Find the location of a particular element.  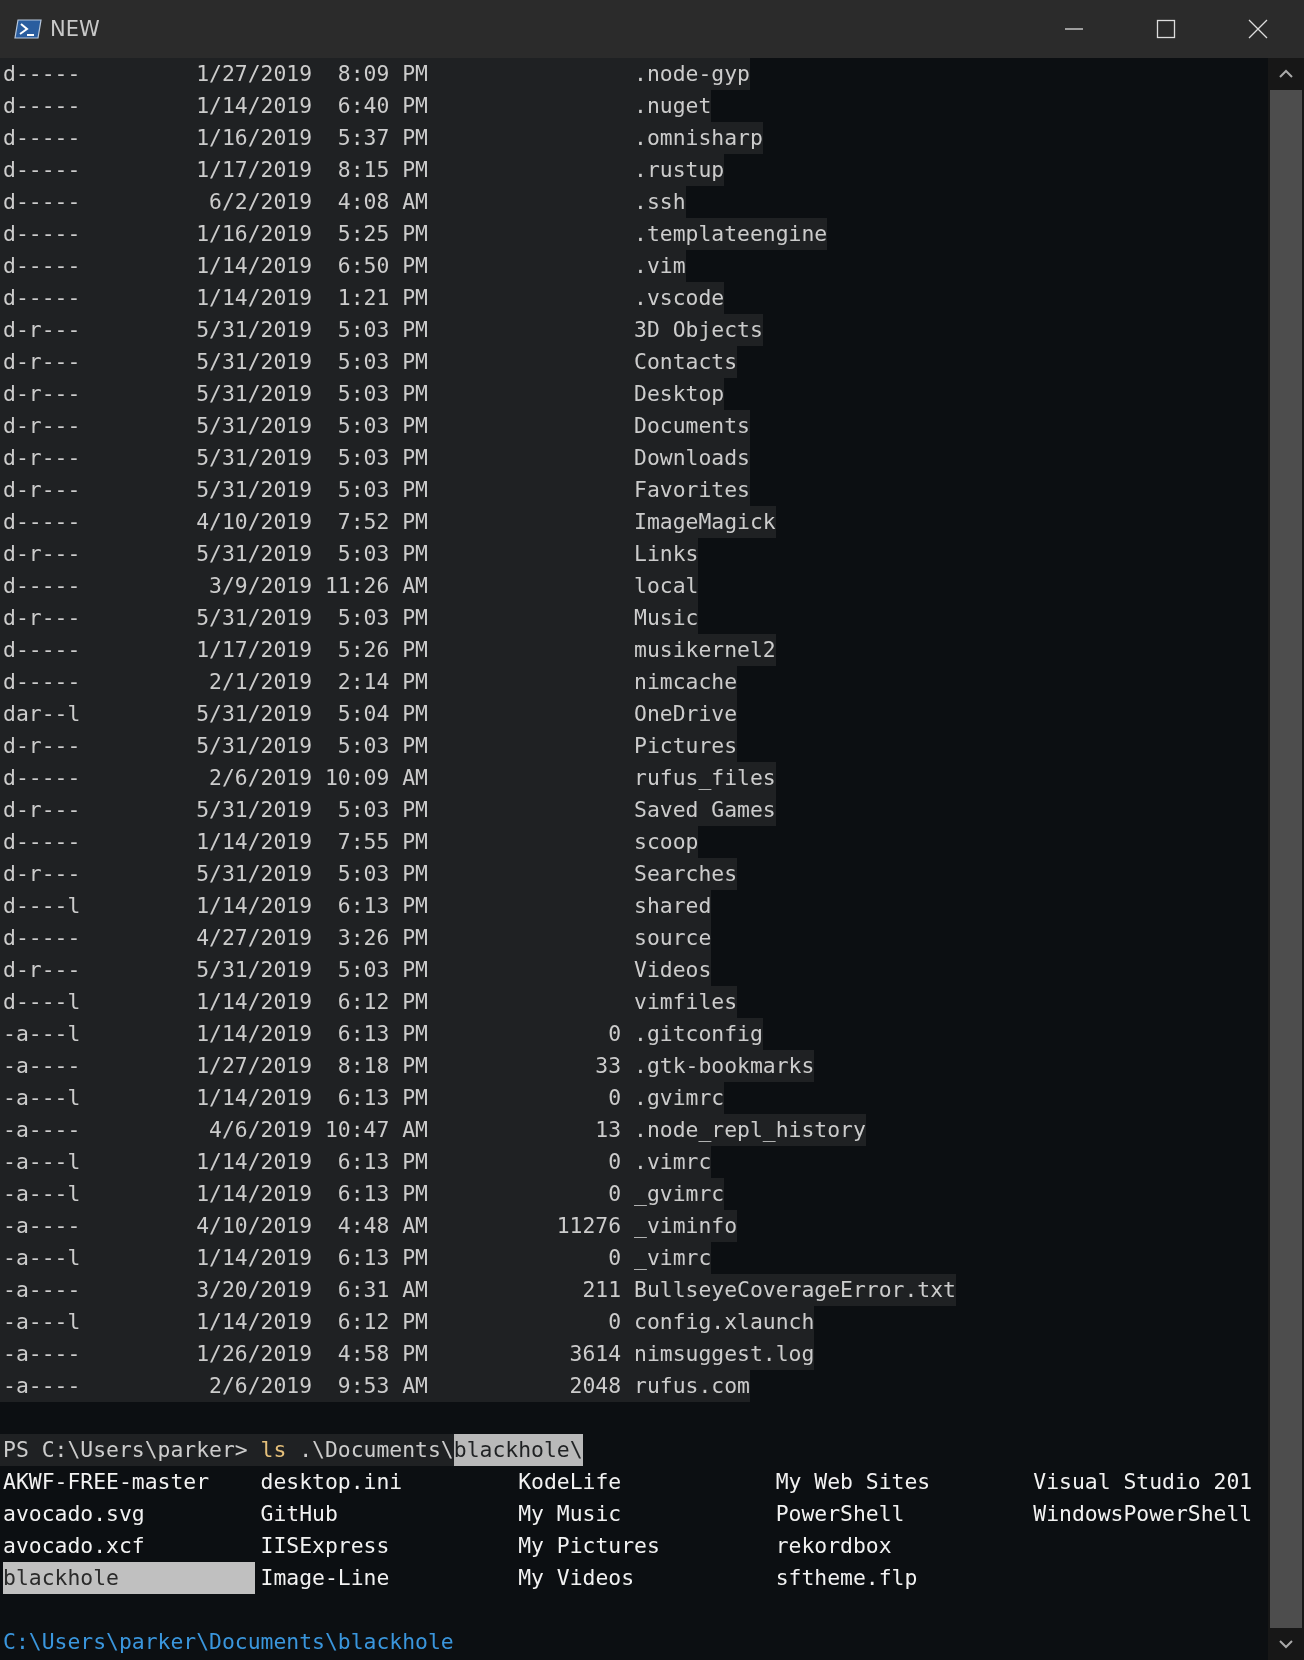

completion-item: desktop.ini is located at coordinates (331, 1482).